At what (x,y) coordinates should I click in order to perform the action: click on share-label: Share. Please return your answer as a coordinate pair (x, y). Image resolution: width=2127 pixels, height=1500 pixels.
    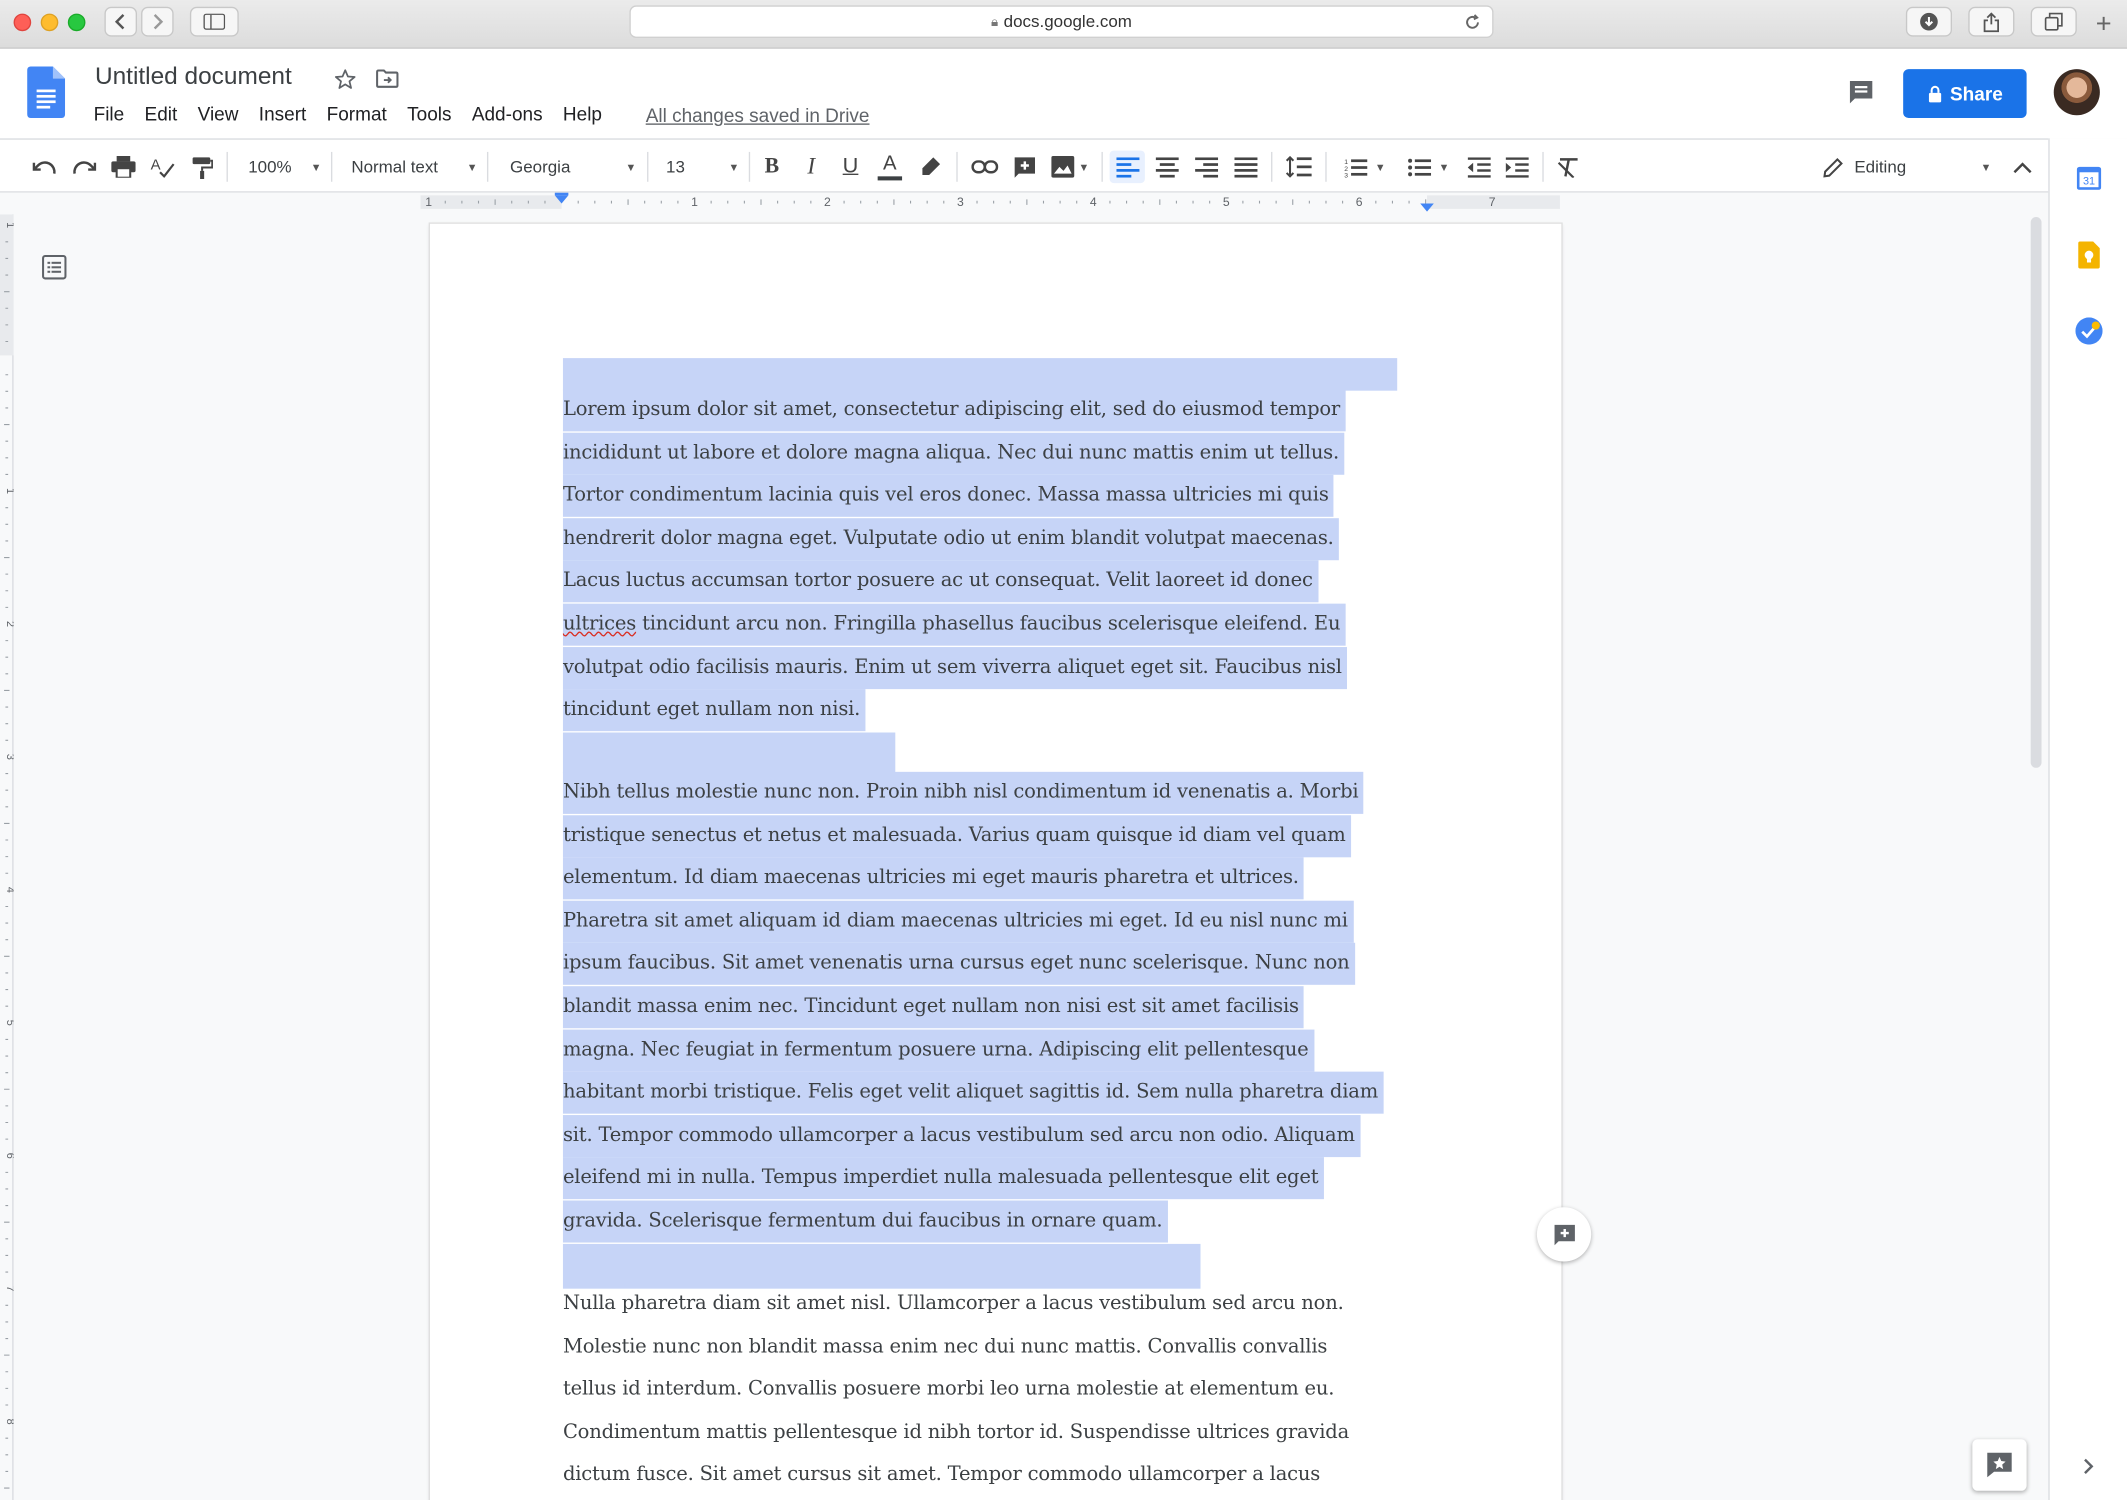
    Looking at the image, I should click on (1976, 93).